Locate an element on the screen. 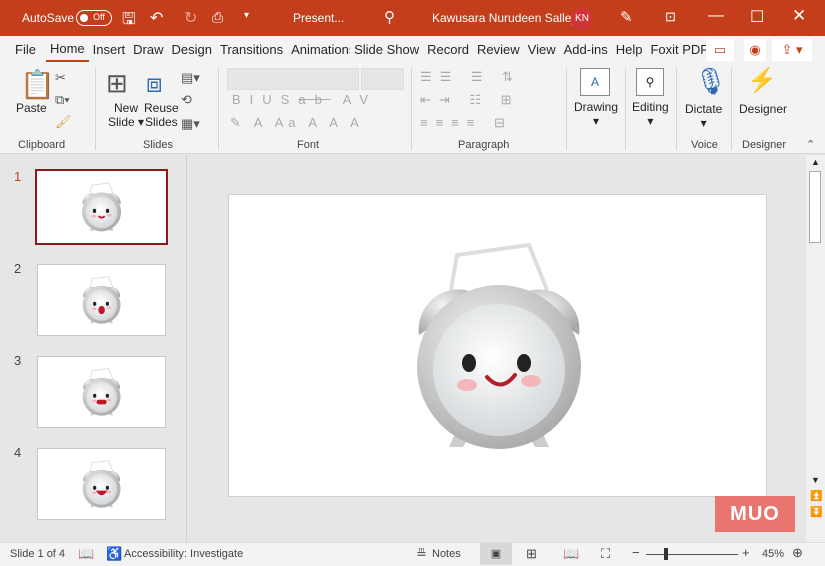 The width and height of the screenshot is (825, 566). tab-slide-show: Slide Show is located at coordinates (386, 50).